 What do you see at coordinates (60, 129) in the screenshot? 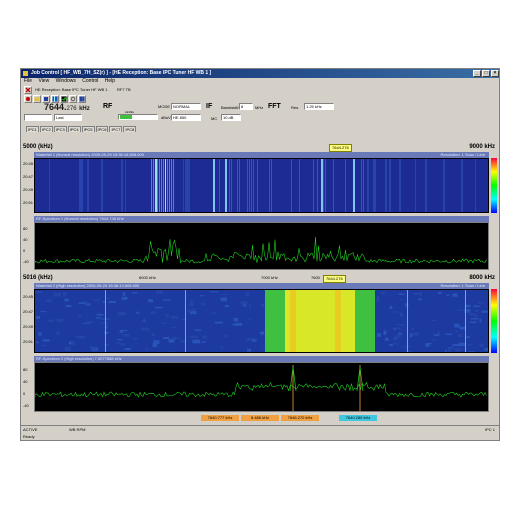
I see `tab-ipc3: IPC3` at bounding box center [60, 129].